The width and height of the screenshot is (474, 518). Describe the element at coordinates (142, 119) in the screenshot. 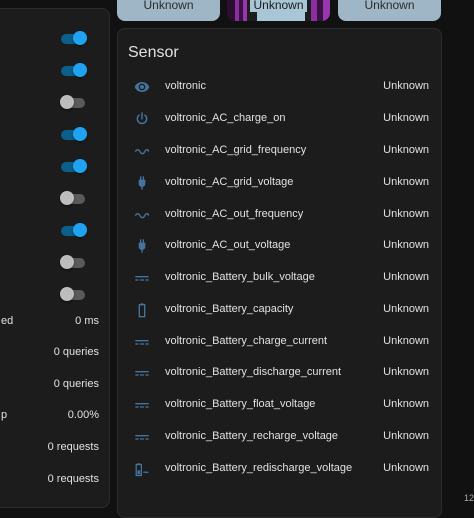

I see `power-icon` at that location.